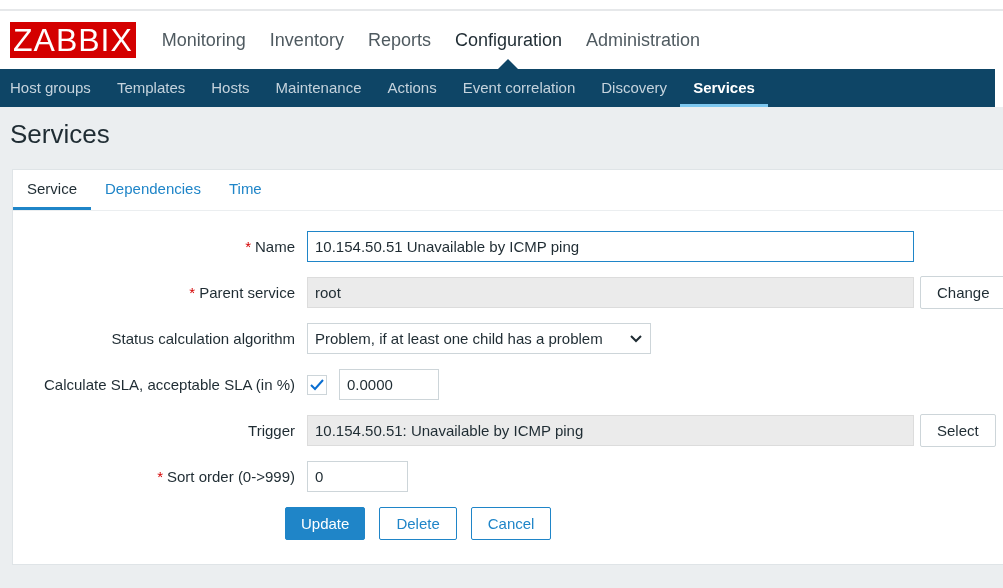 This screenshot has width=1003, height=588. What do you see at coordinates (275, 246) in the screenshot?
I see `field-label: Name` at bounding box center [275, 246].